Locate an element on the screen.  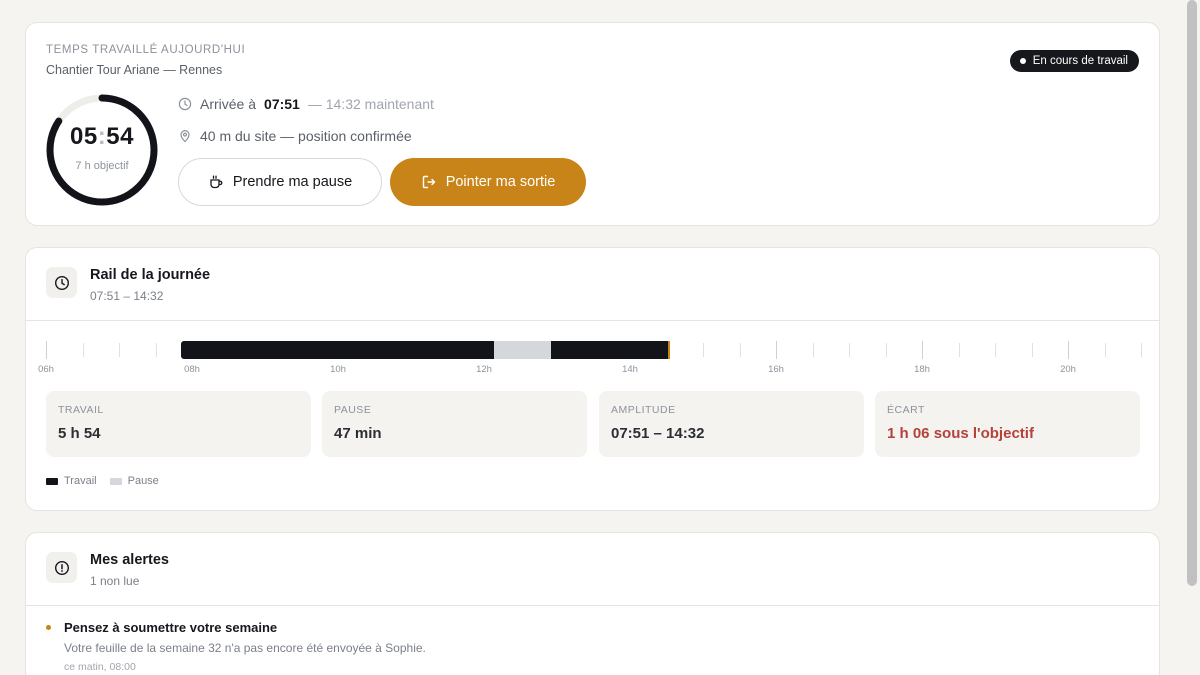
status-badge-label: En cours de travail is located at coordinates (1080, 61).